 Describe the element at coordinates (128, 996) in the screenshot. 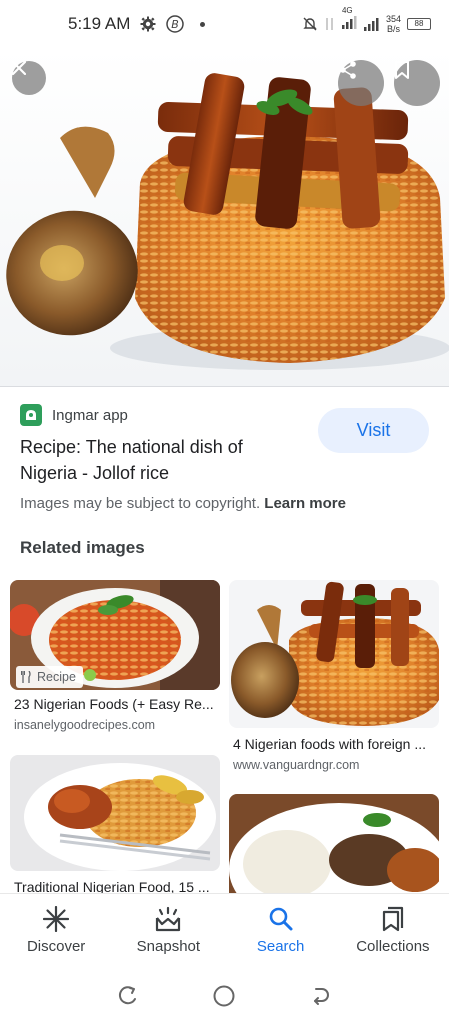

I see `recent-apps-icon` at that location.